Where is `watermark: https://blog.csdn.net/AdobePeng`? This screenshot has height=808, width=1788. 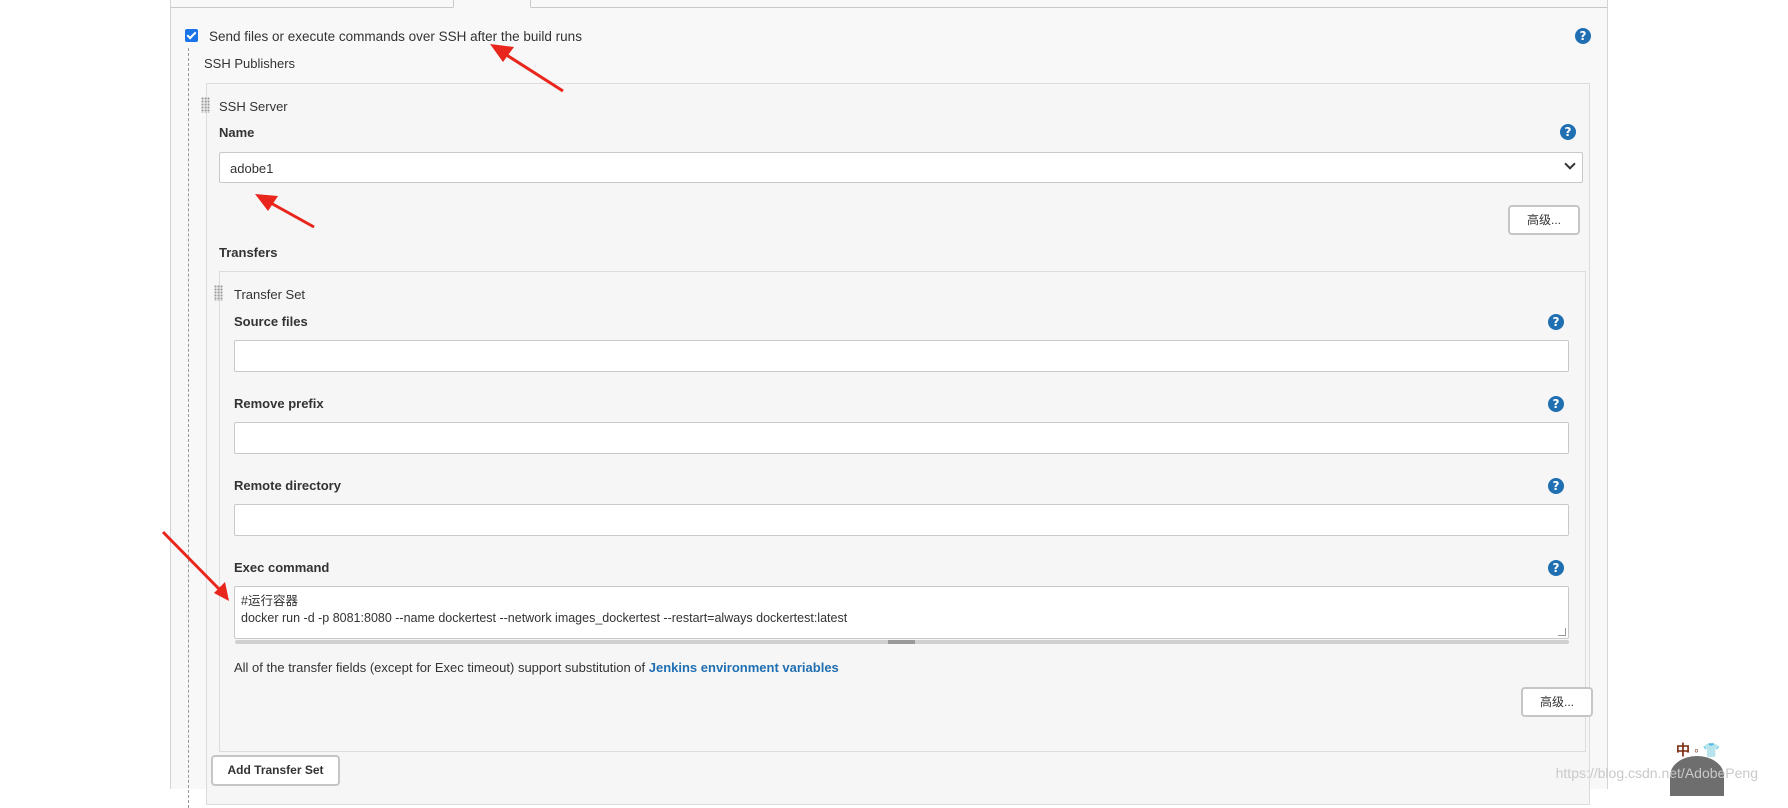
watermark: https://blog.csdn.net/AdobePeng is located at coordinates (1656, 773).